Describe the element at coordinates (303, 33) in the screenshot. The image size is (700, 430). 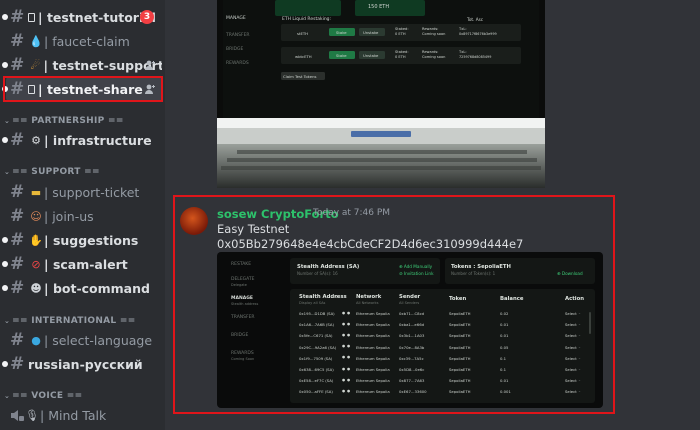
I see `photo-row1-asset: stETH` at that location.